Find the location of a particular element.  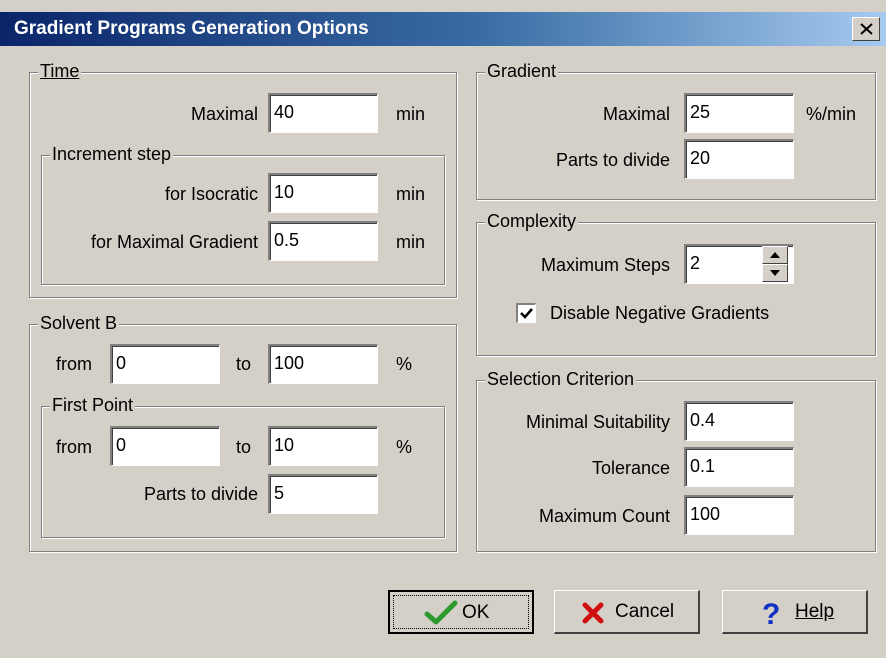

max-gradient-unit: min is located at coordinates (411, 242).